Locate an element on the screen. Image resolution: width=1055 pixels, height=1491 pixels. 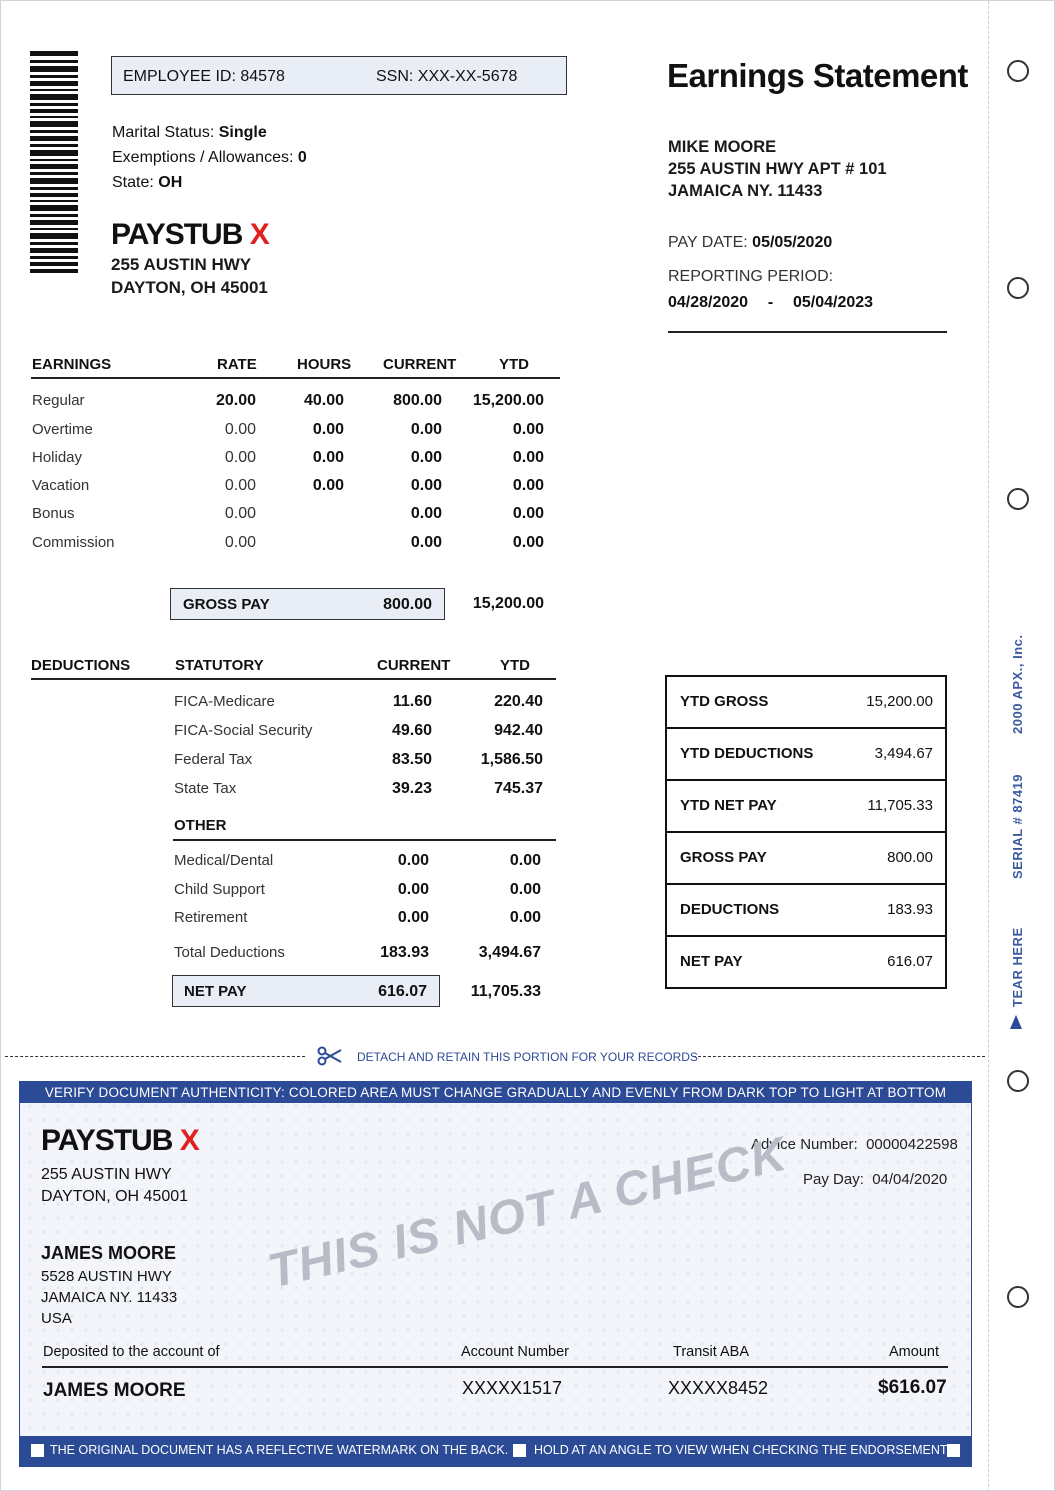
deduction-ytd: 942.40 is located at coordinates (518, 730).